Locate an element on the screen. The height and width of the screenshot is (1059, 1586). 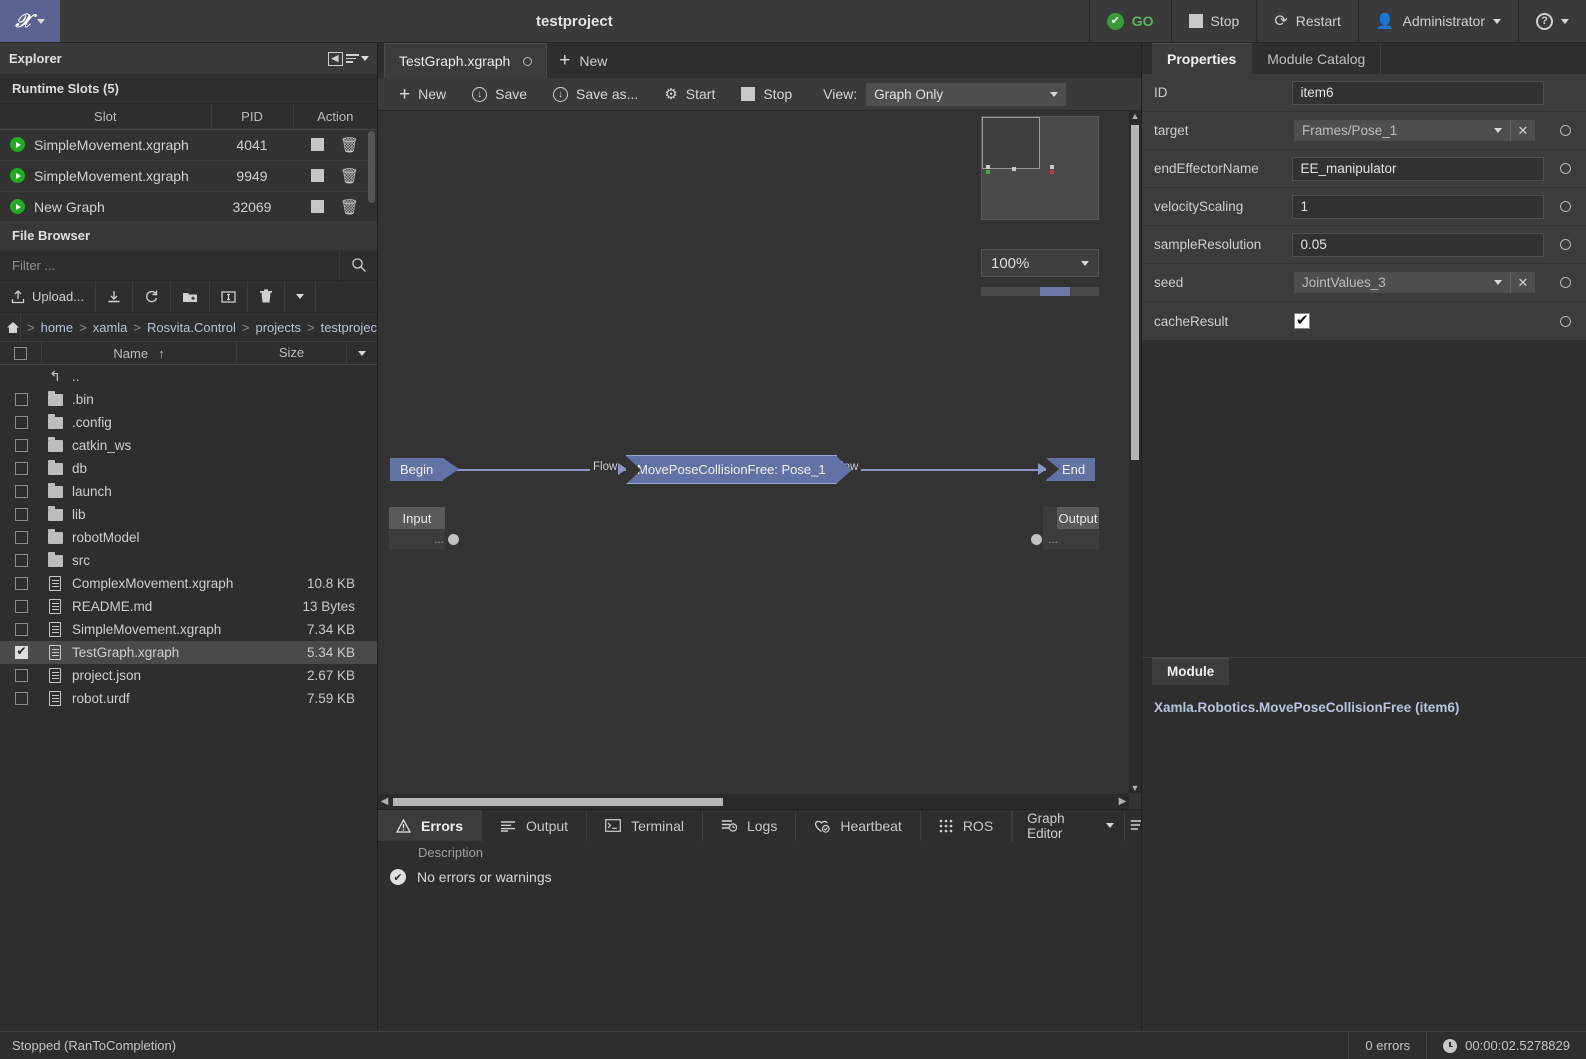
list-item: README.md 13 Bytes is located at coordinates (188, 606).